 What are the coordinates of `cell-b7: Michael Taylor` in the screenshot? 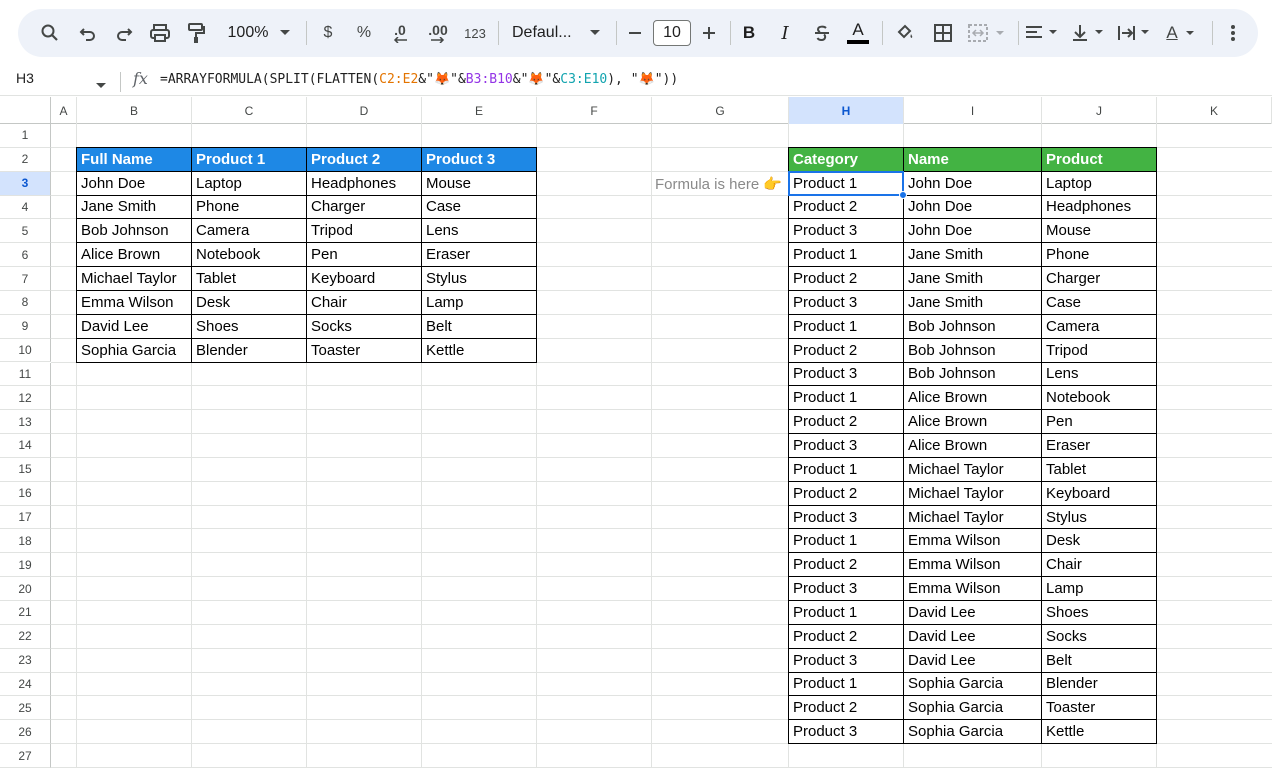 It's located at (134, 278).